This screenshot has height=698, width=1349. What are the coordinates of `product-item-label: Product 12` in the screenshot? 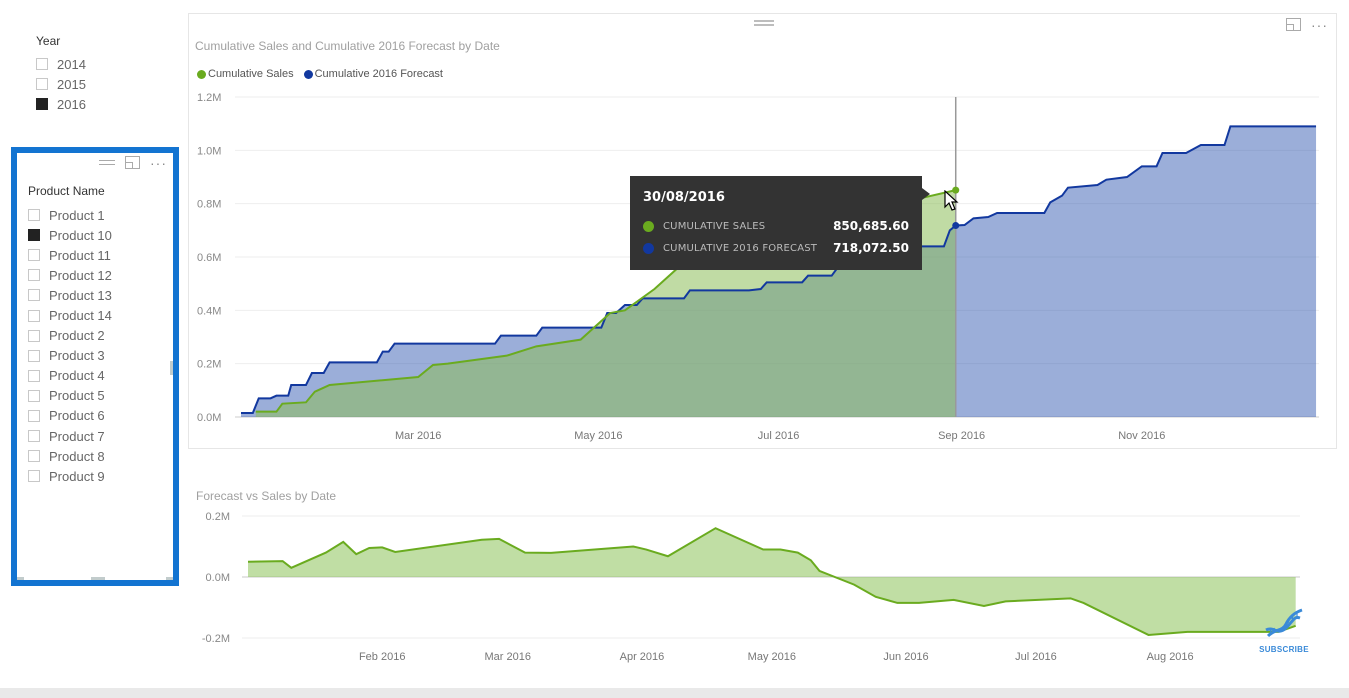 It's located at (80, 275).